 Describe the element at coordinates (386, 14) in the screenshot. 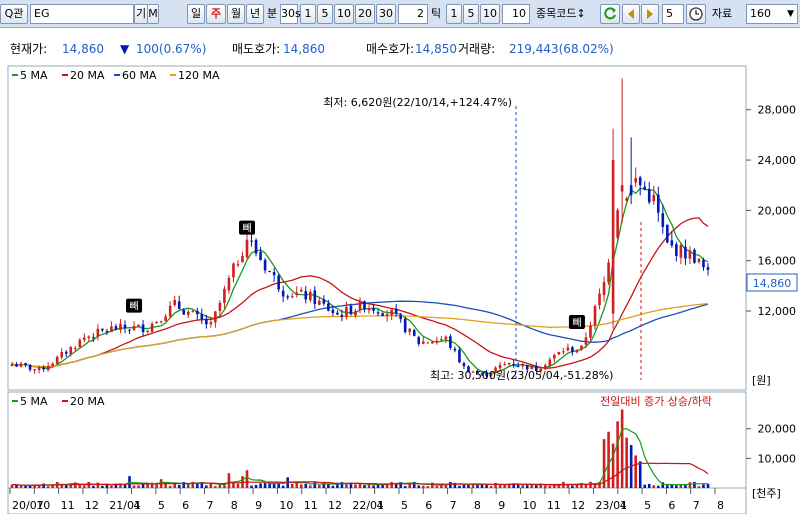

I see `min-30-button: 30` at that location.